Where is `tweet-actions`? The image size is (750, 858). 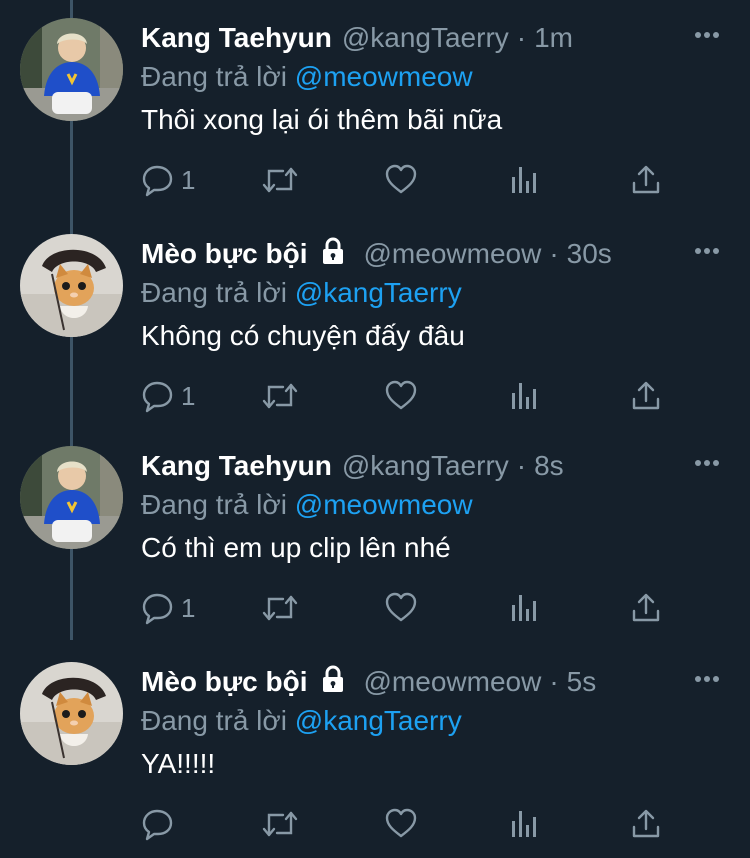 tweet-actions is located at coordinates (411, 827).